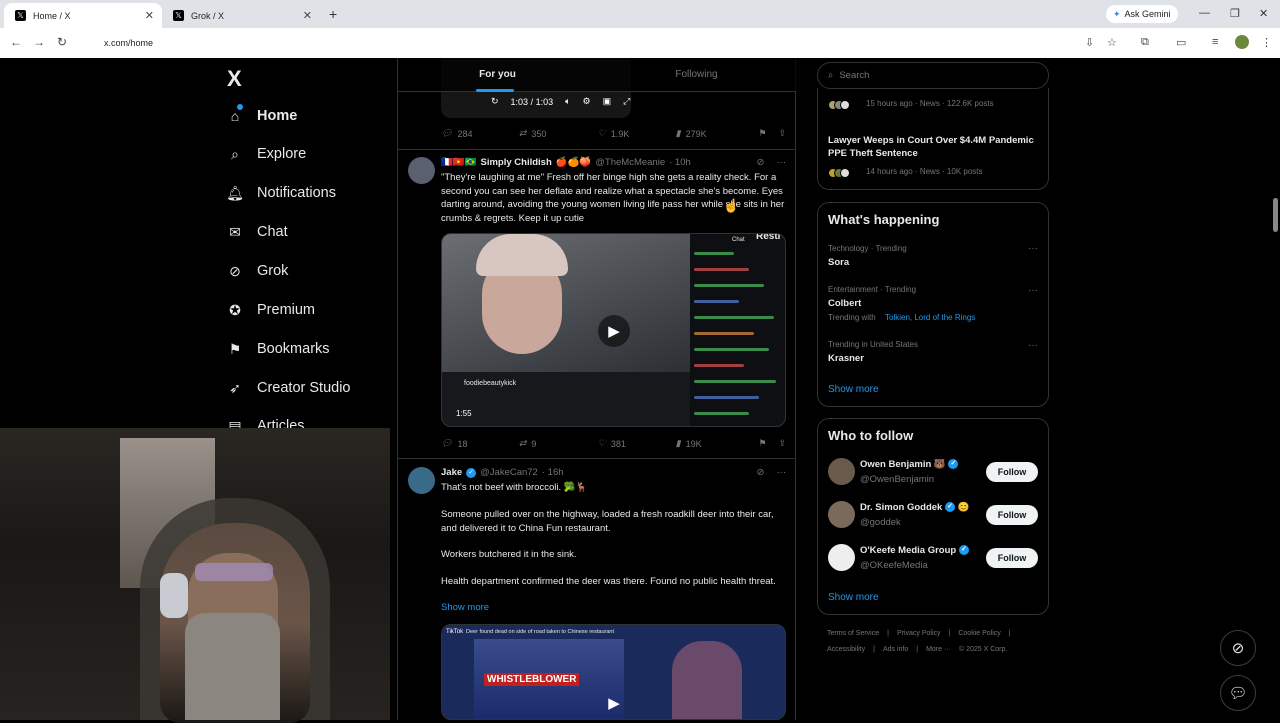 The height and width of the screenshot is (723, 1280). I want to click on footer-link: More ···, so click(938, 649).